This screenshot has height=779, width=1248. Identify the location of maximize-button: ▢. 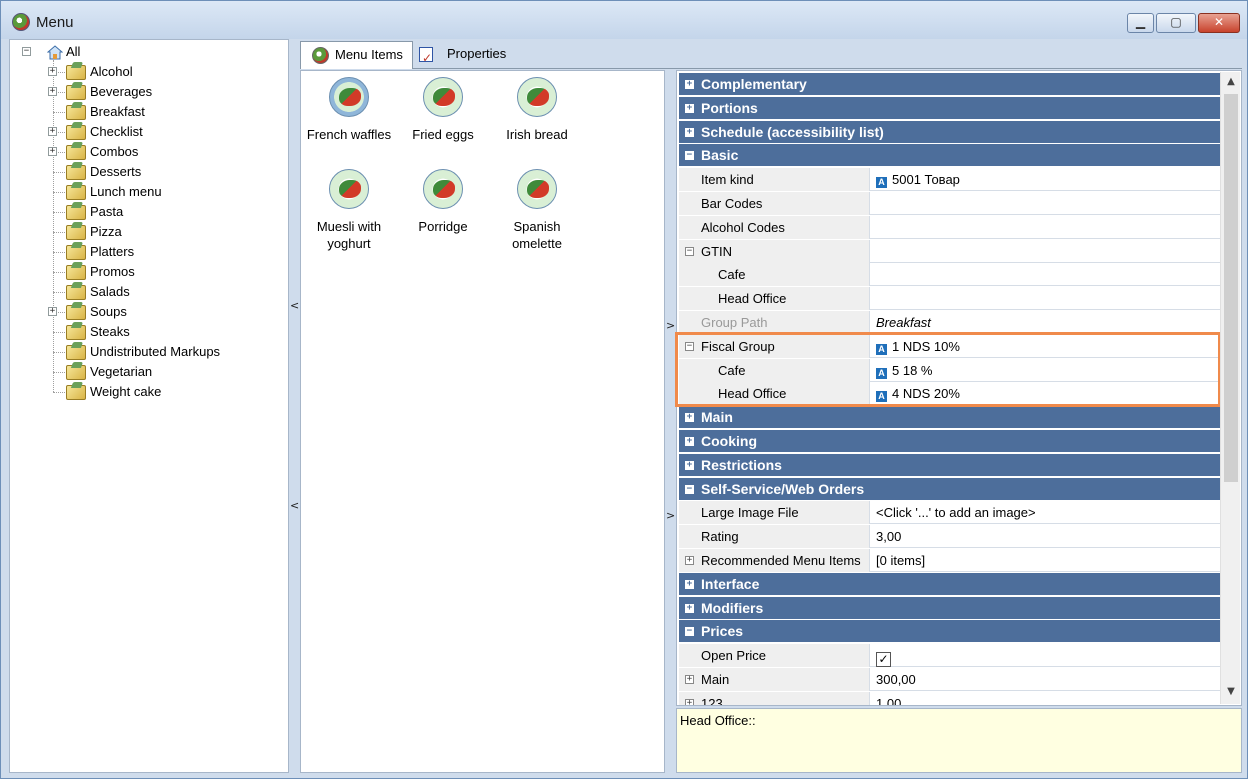
(1176, 23).